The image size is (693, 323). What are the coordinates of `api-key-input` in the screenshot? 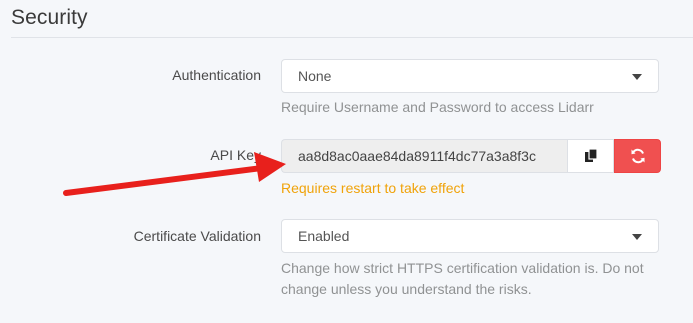 It's located at (424, 156).